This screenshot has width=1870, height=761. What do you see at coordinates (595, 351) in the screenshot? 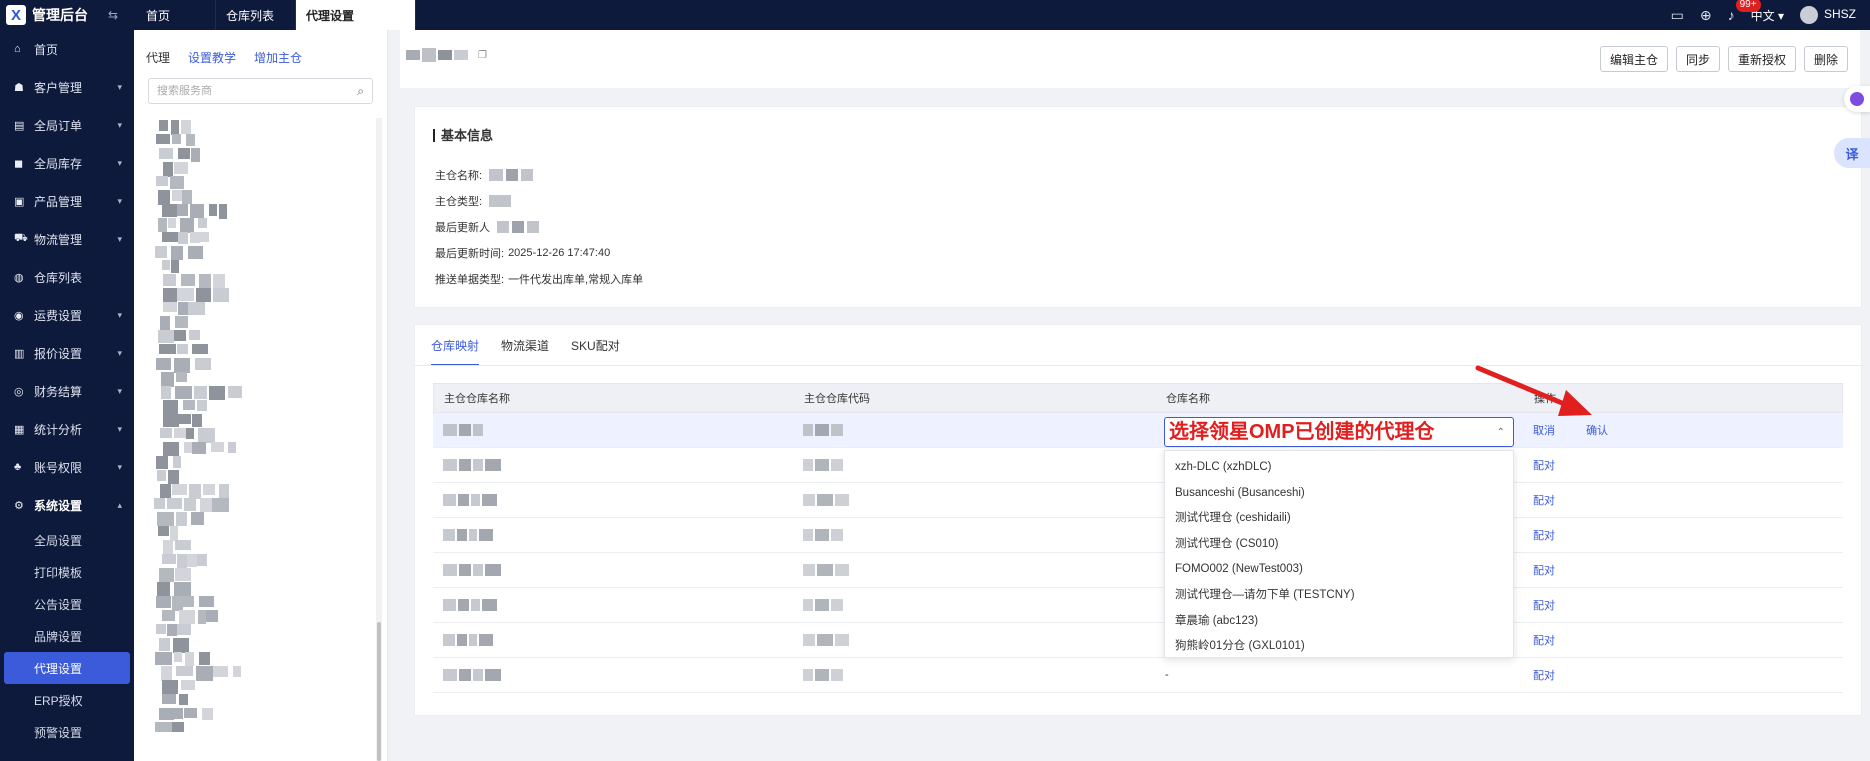
I see `tab-sku-pairing: SKU配对` at bounding box center [595, 351].